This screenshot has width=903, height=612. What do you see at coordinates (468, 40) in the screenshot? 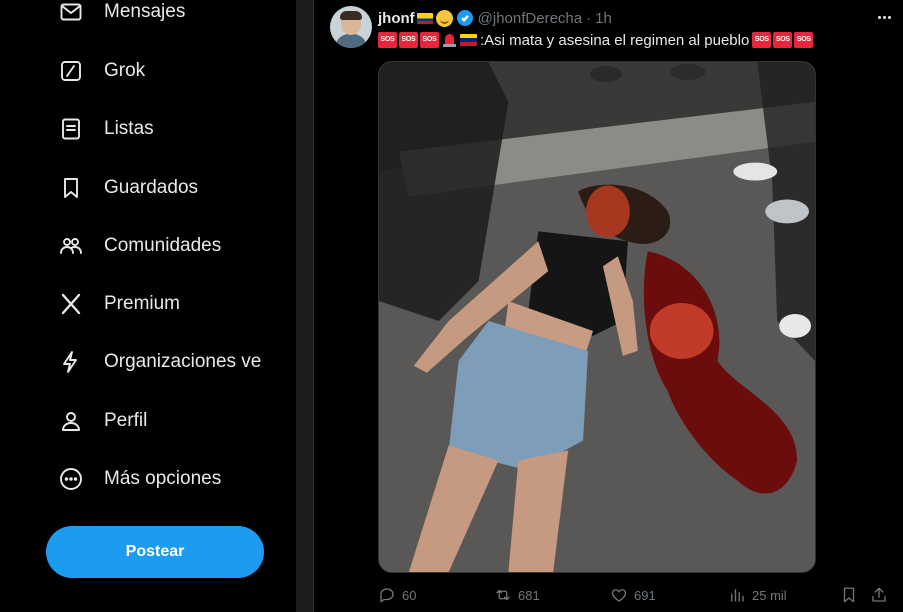
I see `venezuela-flag-icon` at bounding box center [468, 40].